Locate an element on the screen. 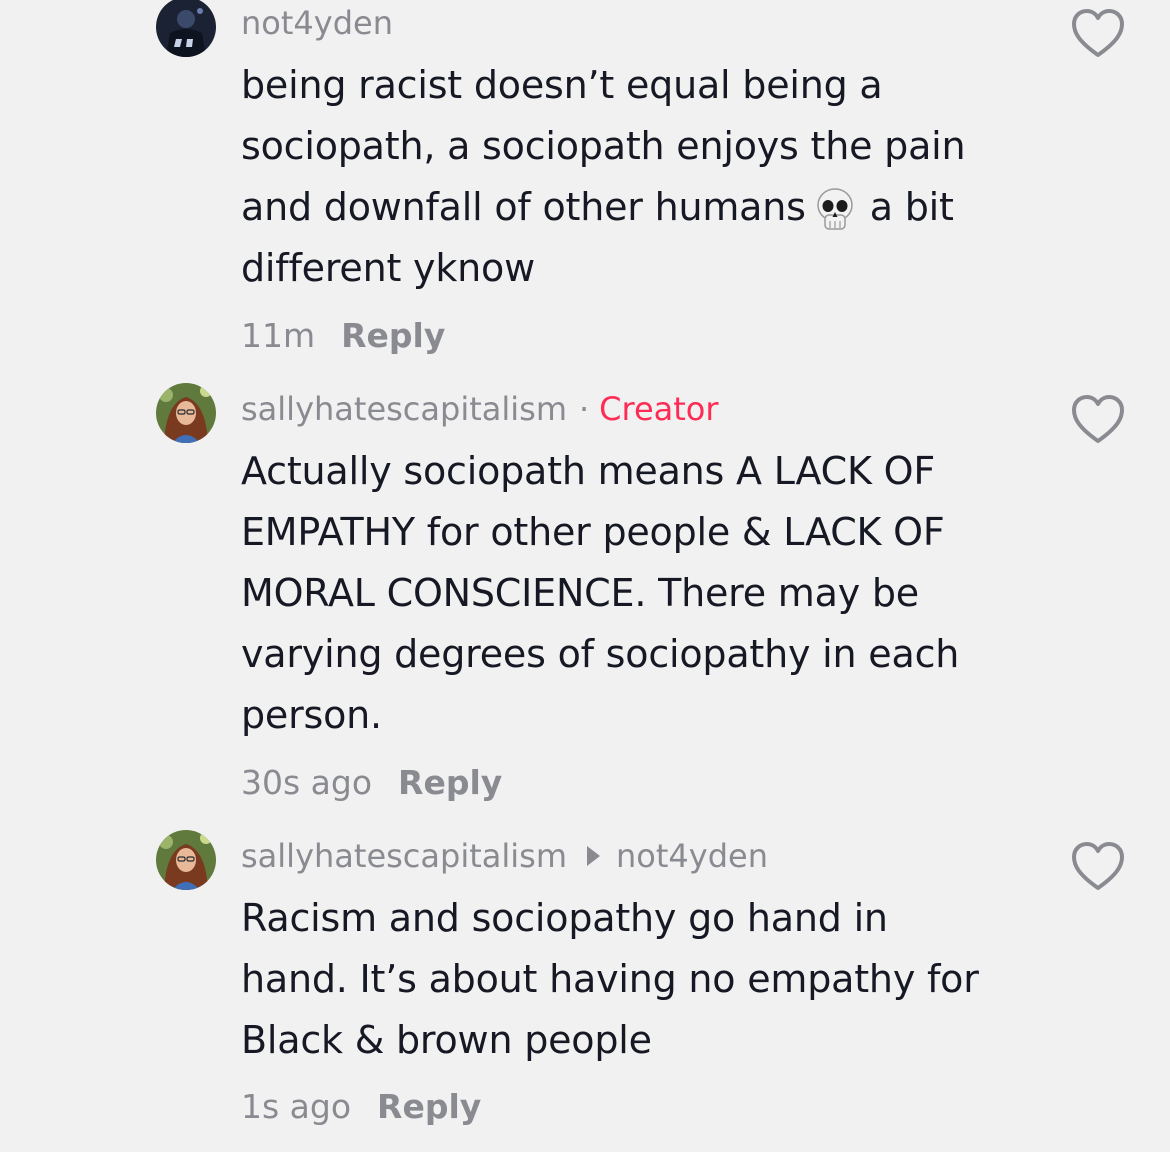 The image size is (1170, 1152). comment-line: varying degrees of sociopathy in each is located at coordinates (600, 654).